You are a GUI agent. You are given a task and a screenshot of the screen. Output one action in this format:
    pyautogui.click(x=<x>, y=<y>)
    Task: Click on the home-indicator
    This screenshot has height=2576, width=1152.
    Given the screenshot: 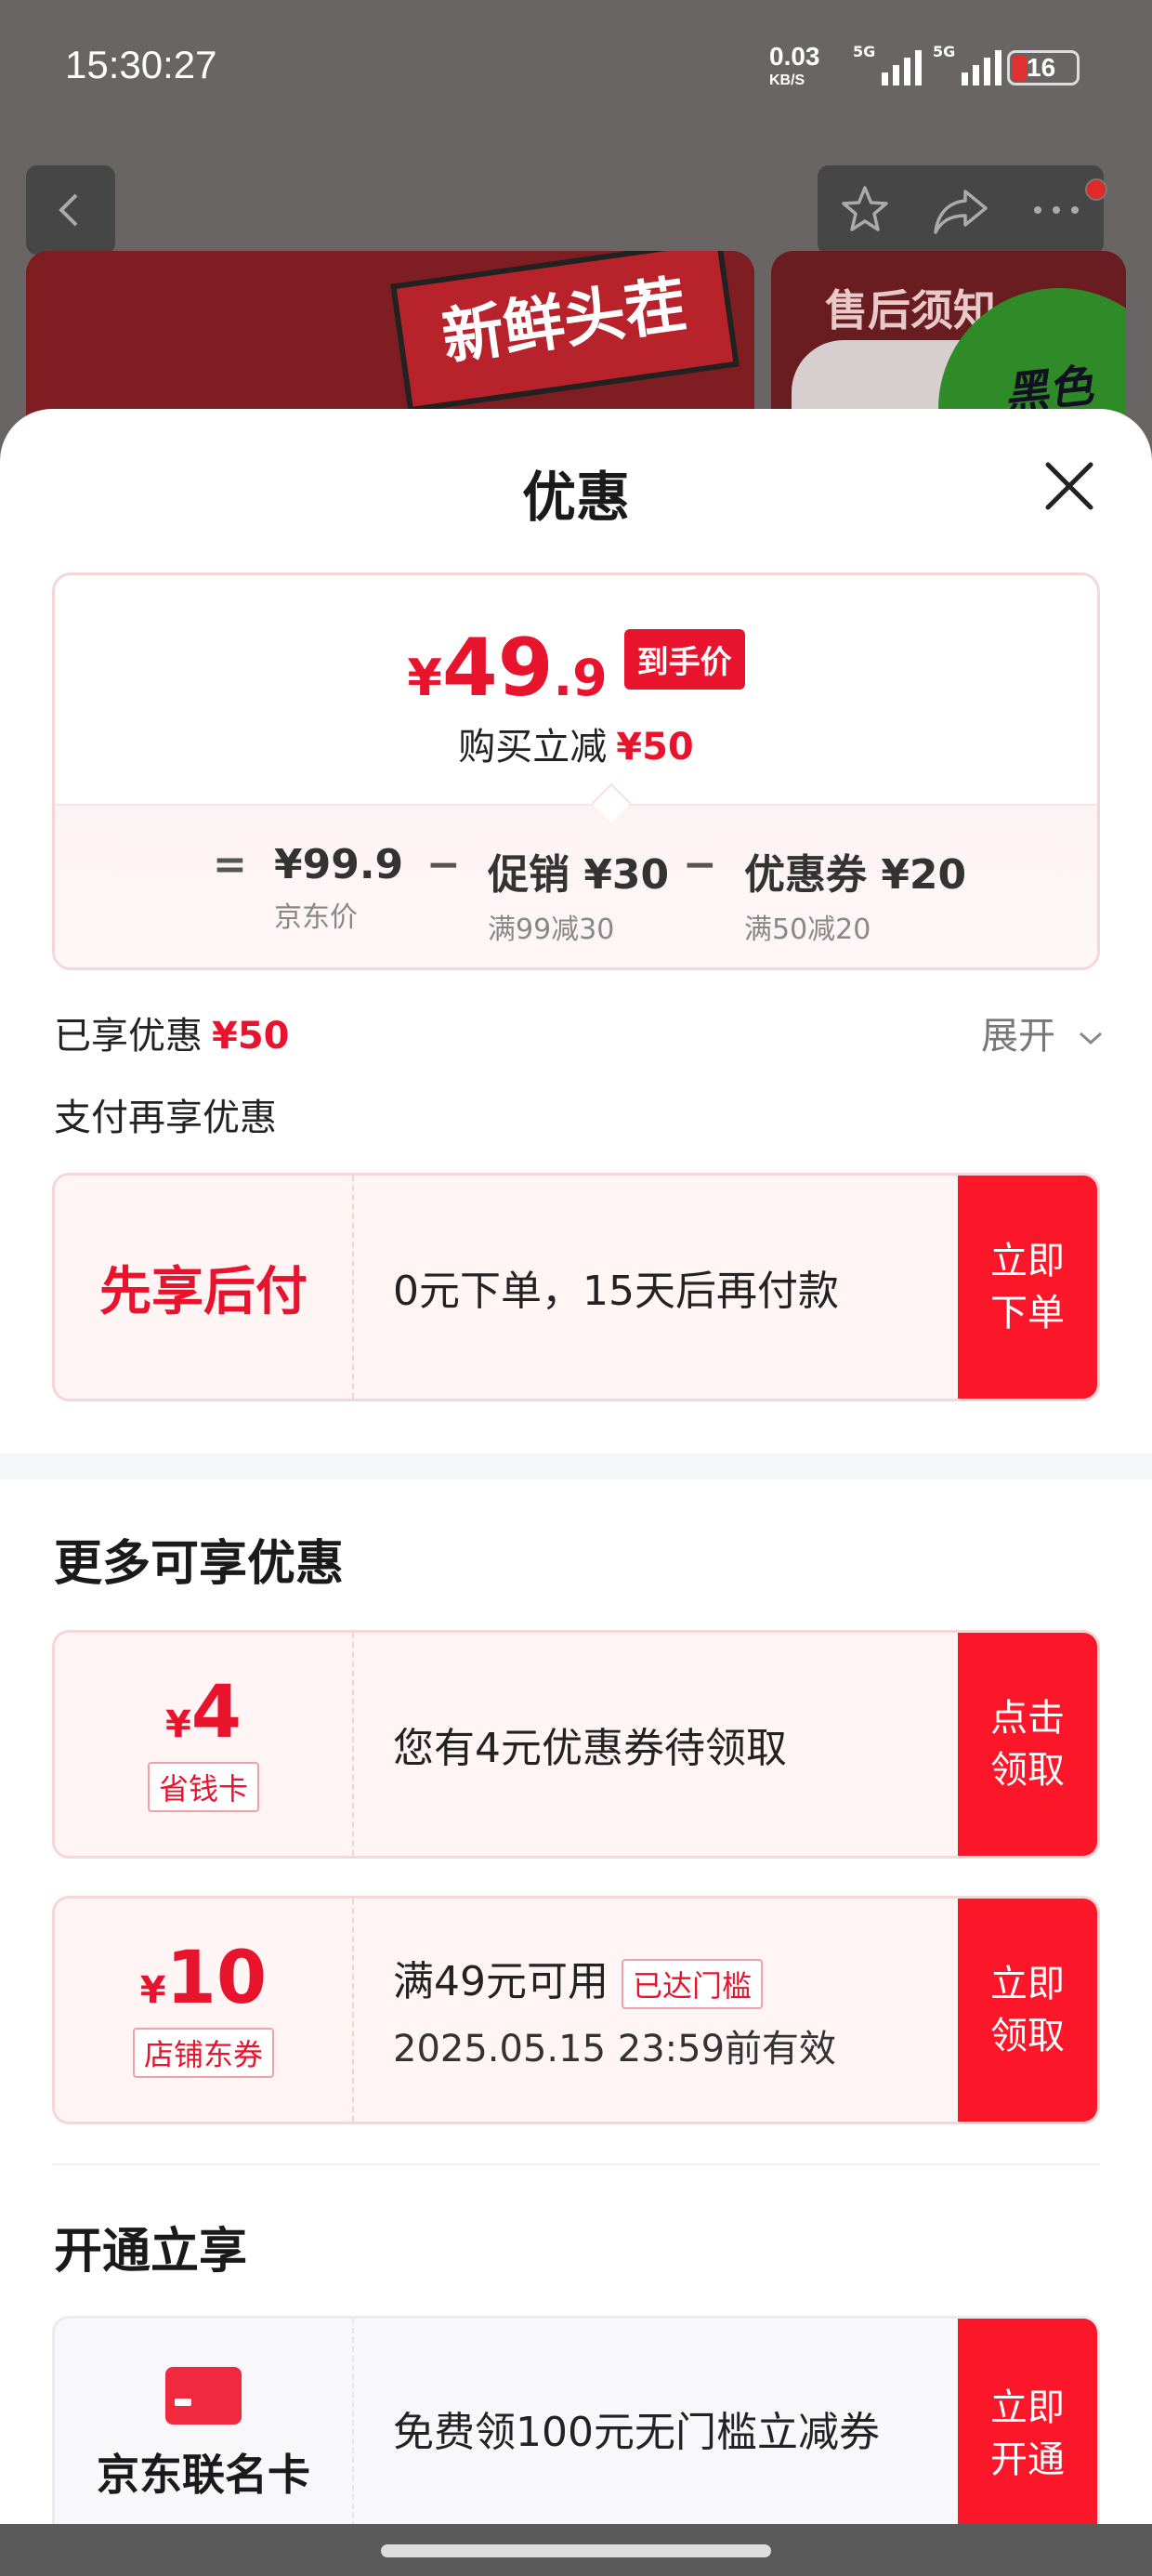 What is the action you would take?
    pyautogui.click(x=576, y=2550)
    